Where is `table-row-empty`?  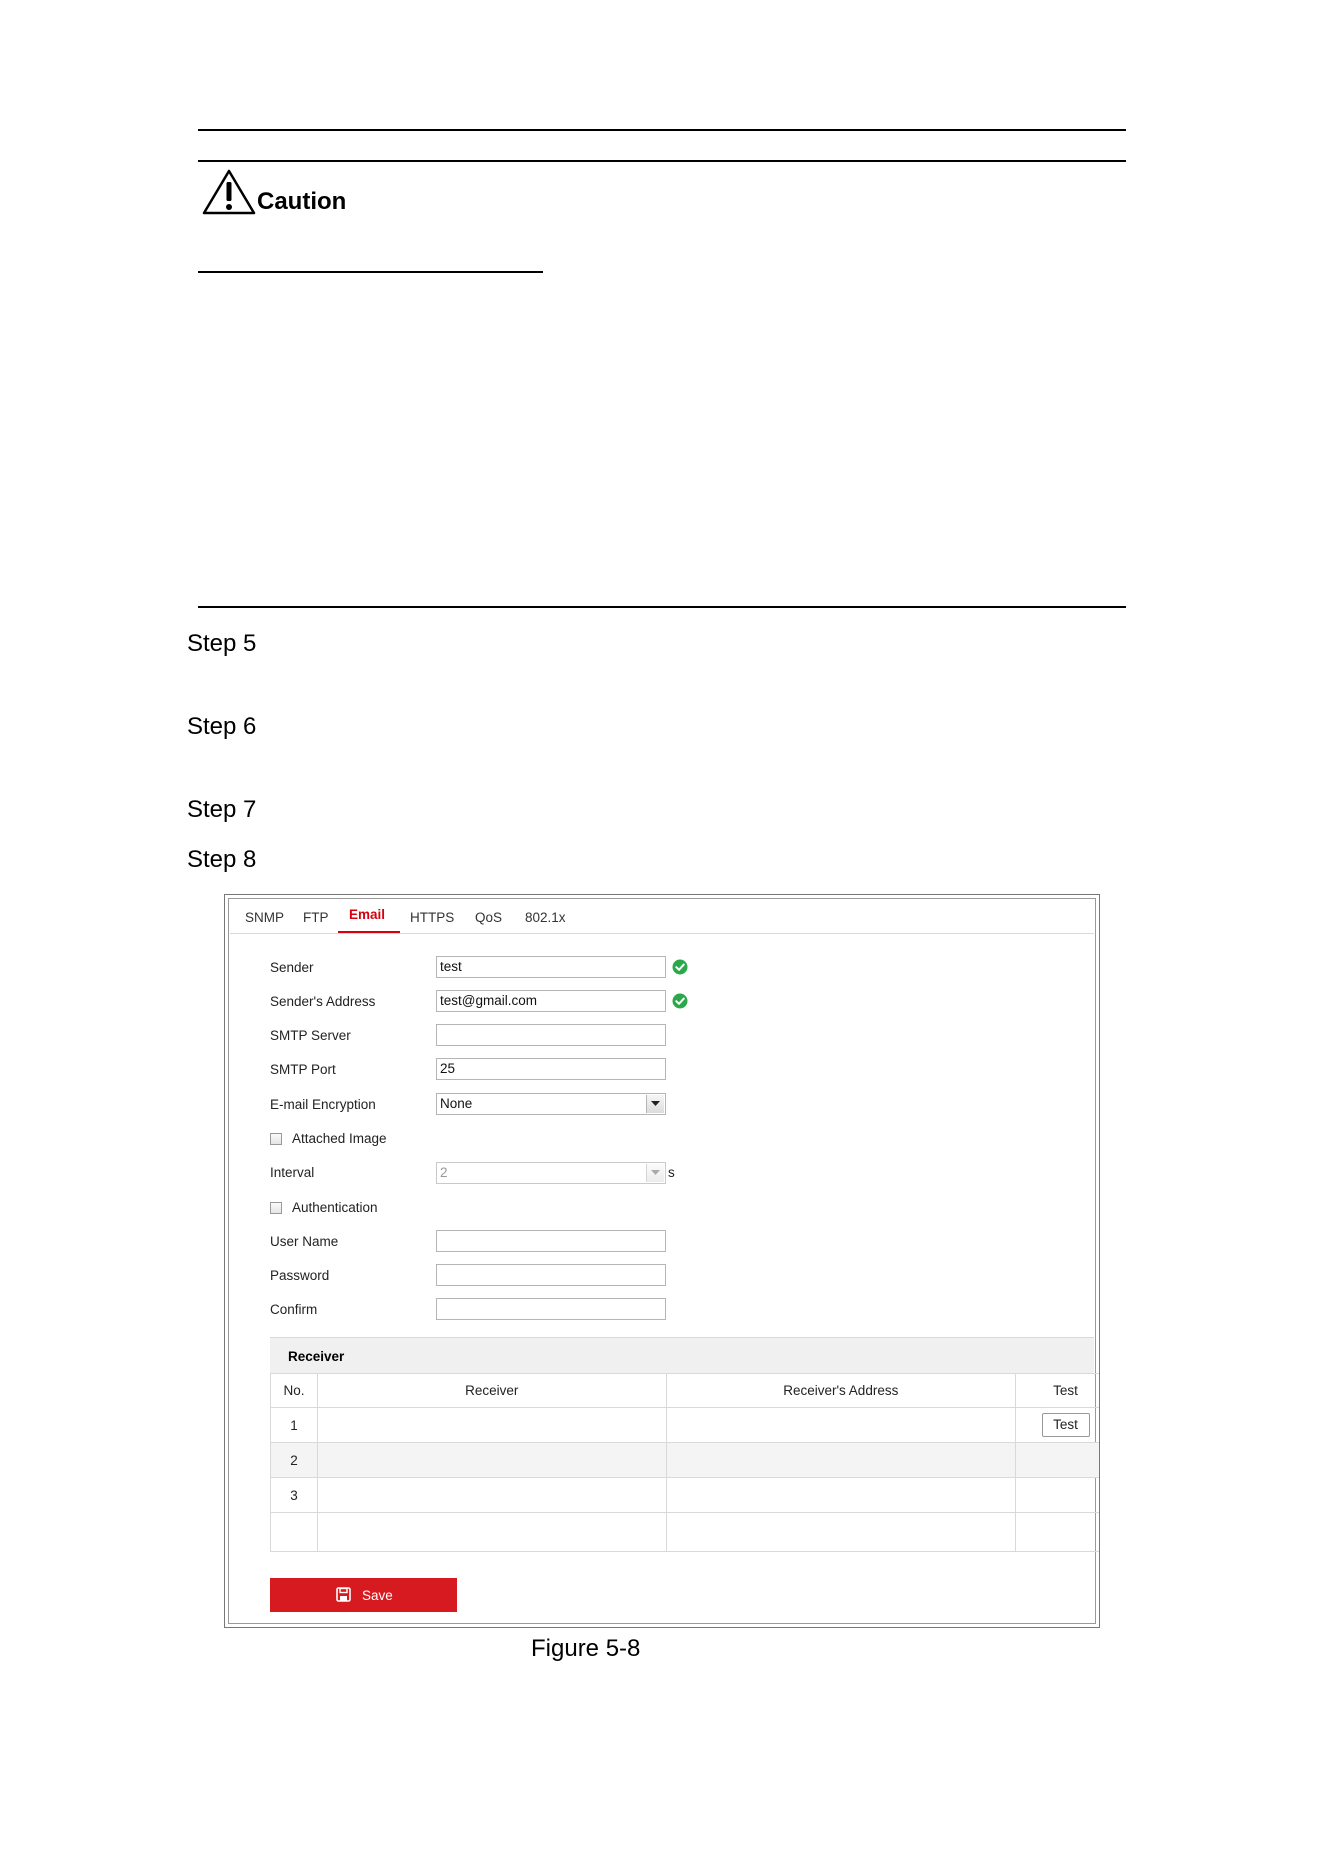 table-row-empty is located at coordinates (684, 1532).